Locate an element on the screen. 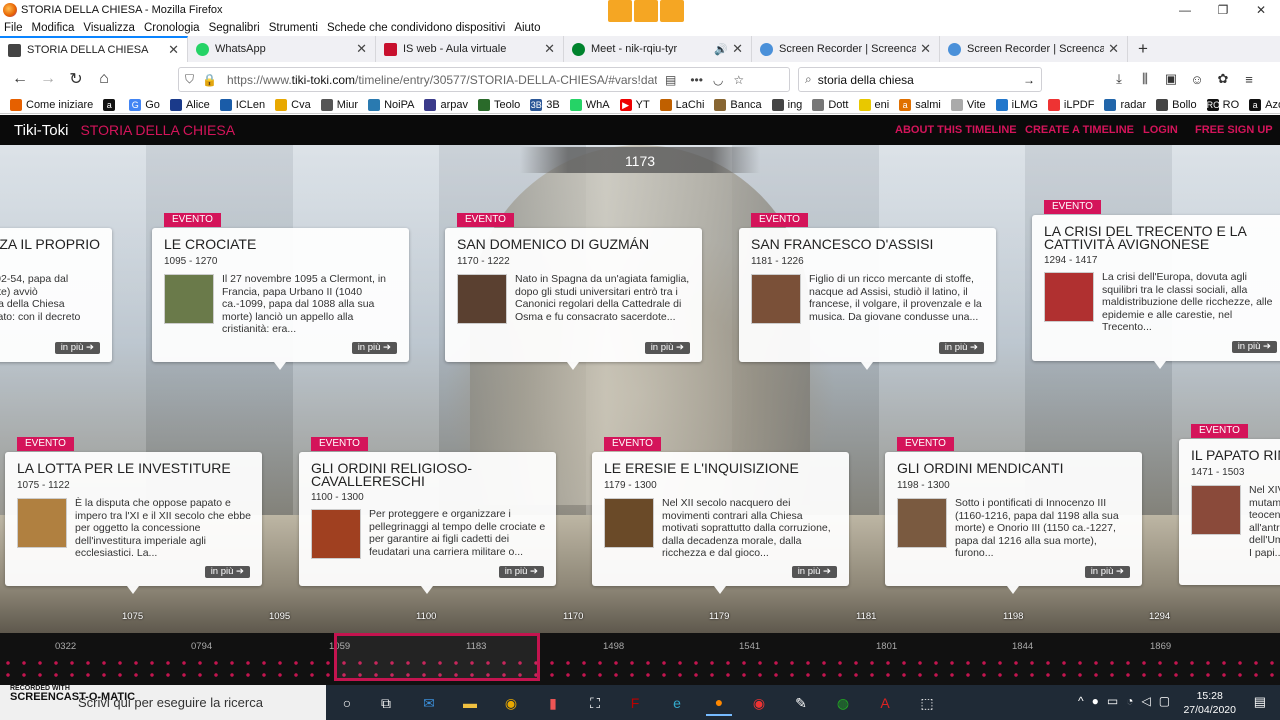 The height and width of the screenshot is (720, 1280). reload-icon: ↻ is located at coordinates (76, 79).